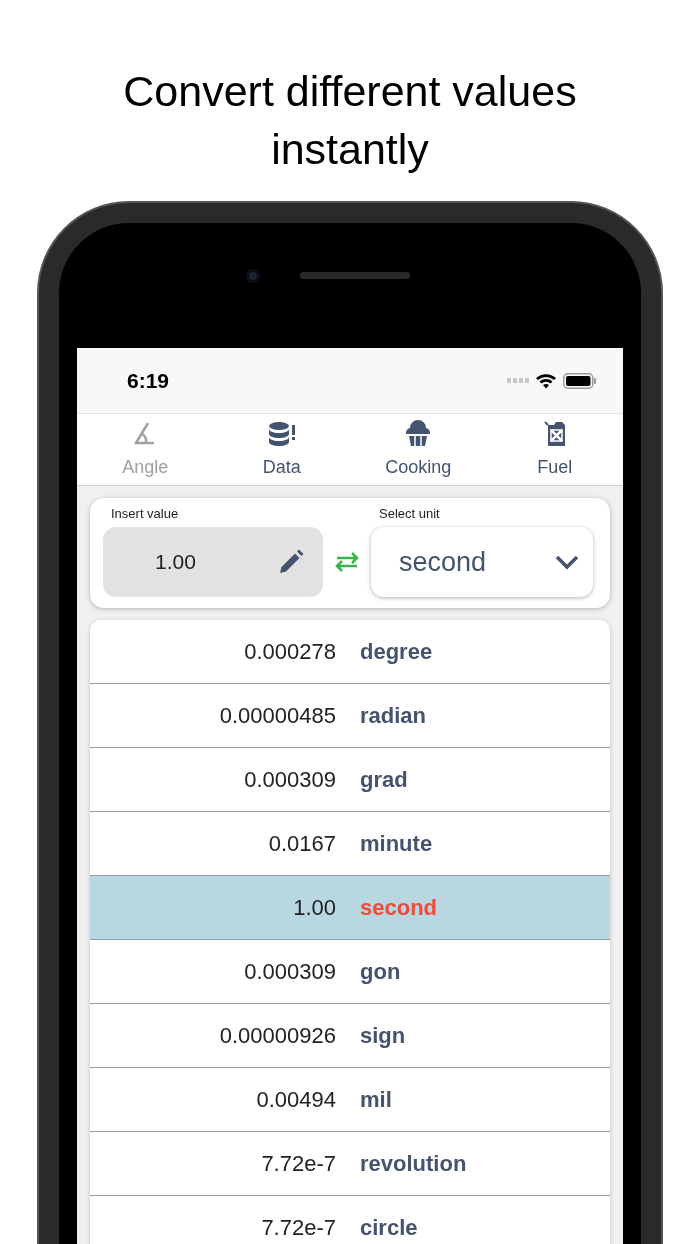  What do you see at coordinates (281, 449) in the screenshot?
I see `category-tab: Data` at bounding box center [281, 449].